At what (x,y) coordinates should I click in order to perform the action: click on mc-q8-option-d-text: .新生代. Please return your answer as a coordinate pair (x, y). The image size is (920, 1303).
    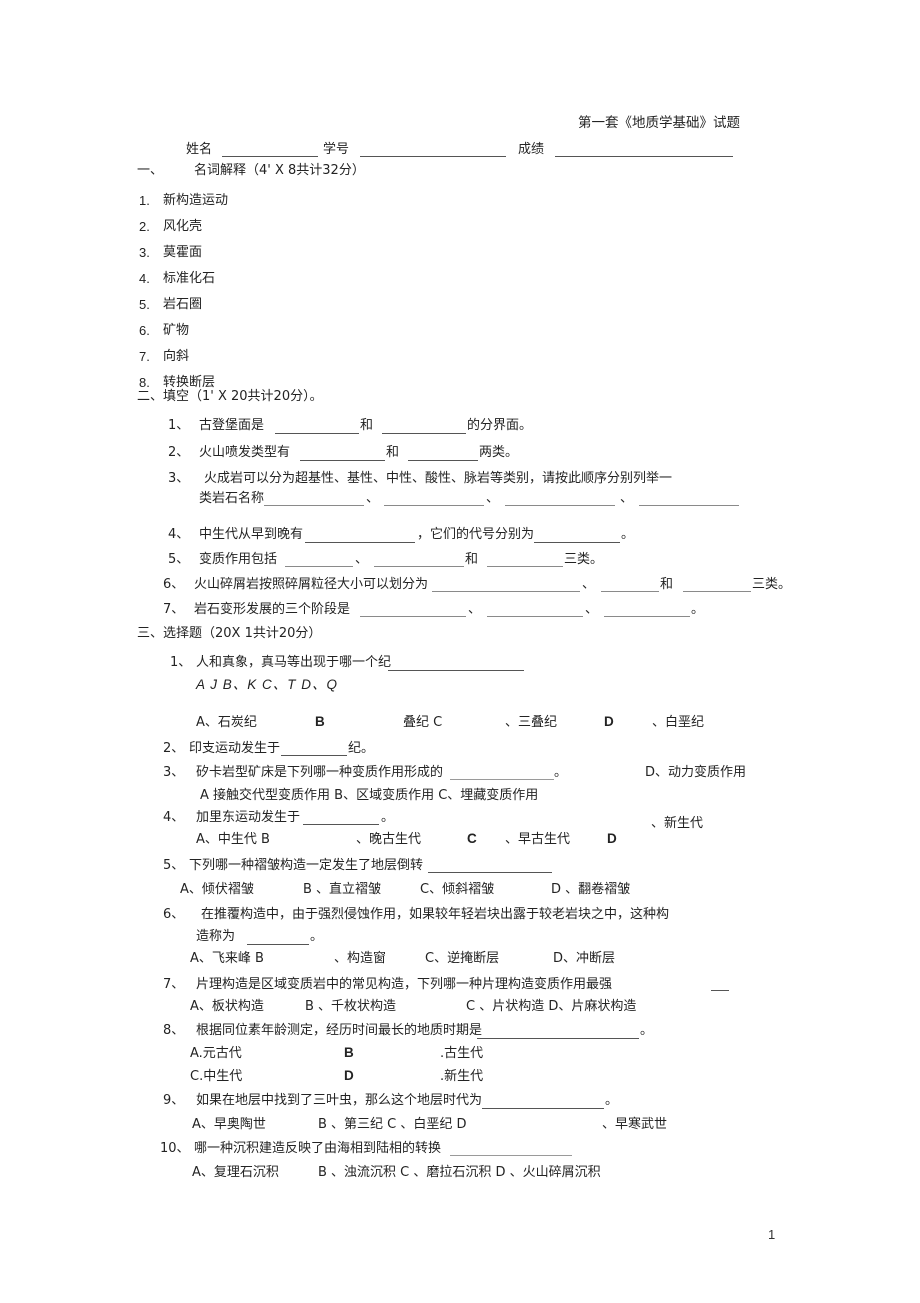
    Looking at the image, I should click on (461, 1076).